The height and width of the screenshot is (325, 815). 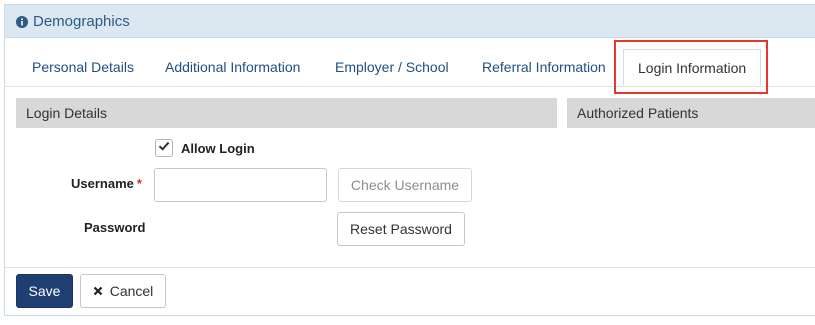 I want to click on username-input, so click(x=240, y=185).